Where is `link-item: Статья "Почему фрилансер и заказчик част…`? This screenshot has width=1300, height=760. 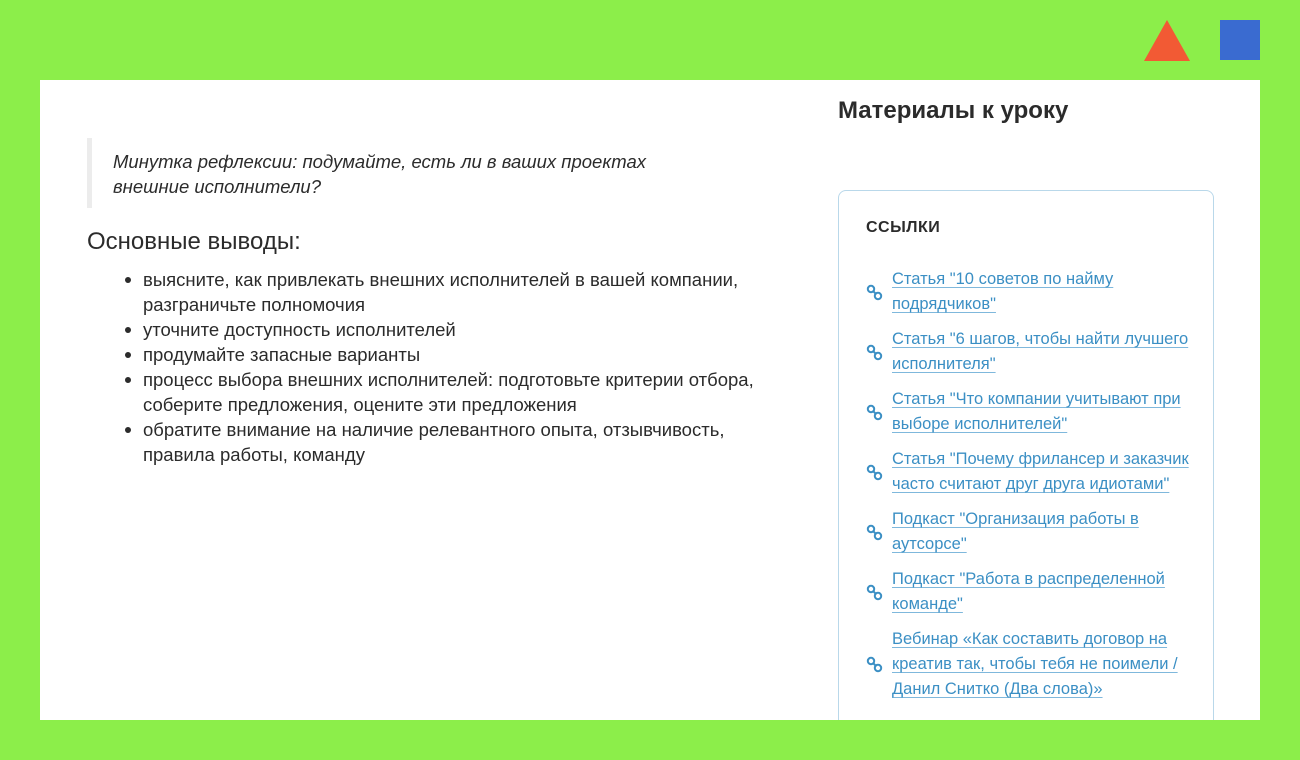 link-item: Статья "Почему фрилансер и заказчик част… is located at coordinates (1031, 472).